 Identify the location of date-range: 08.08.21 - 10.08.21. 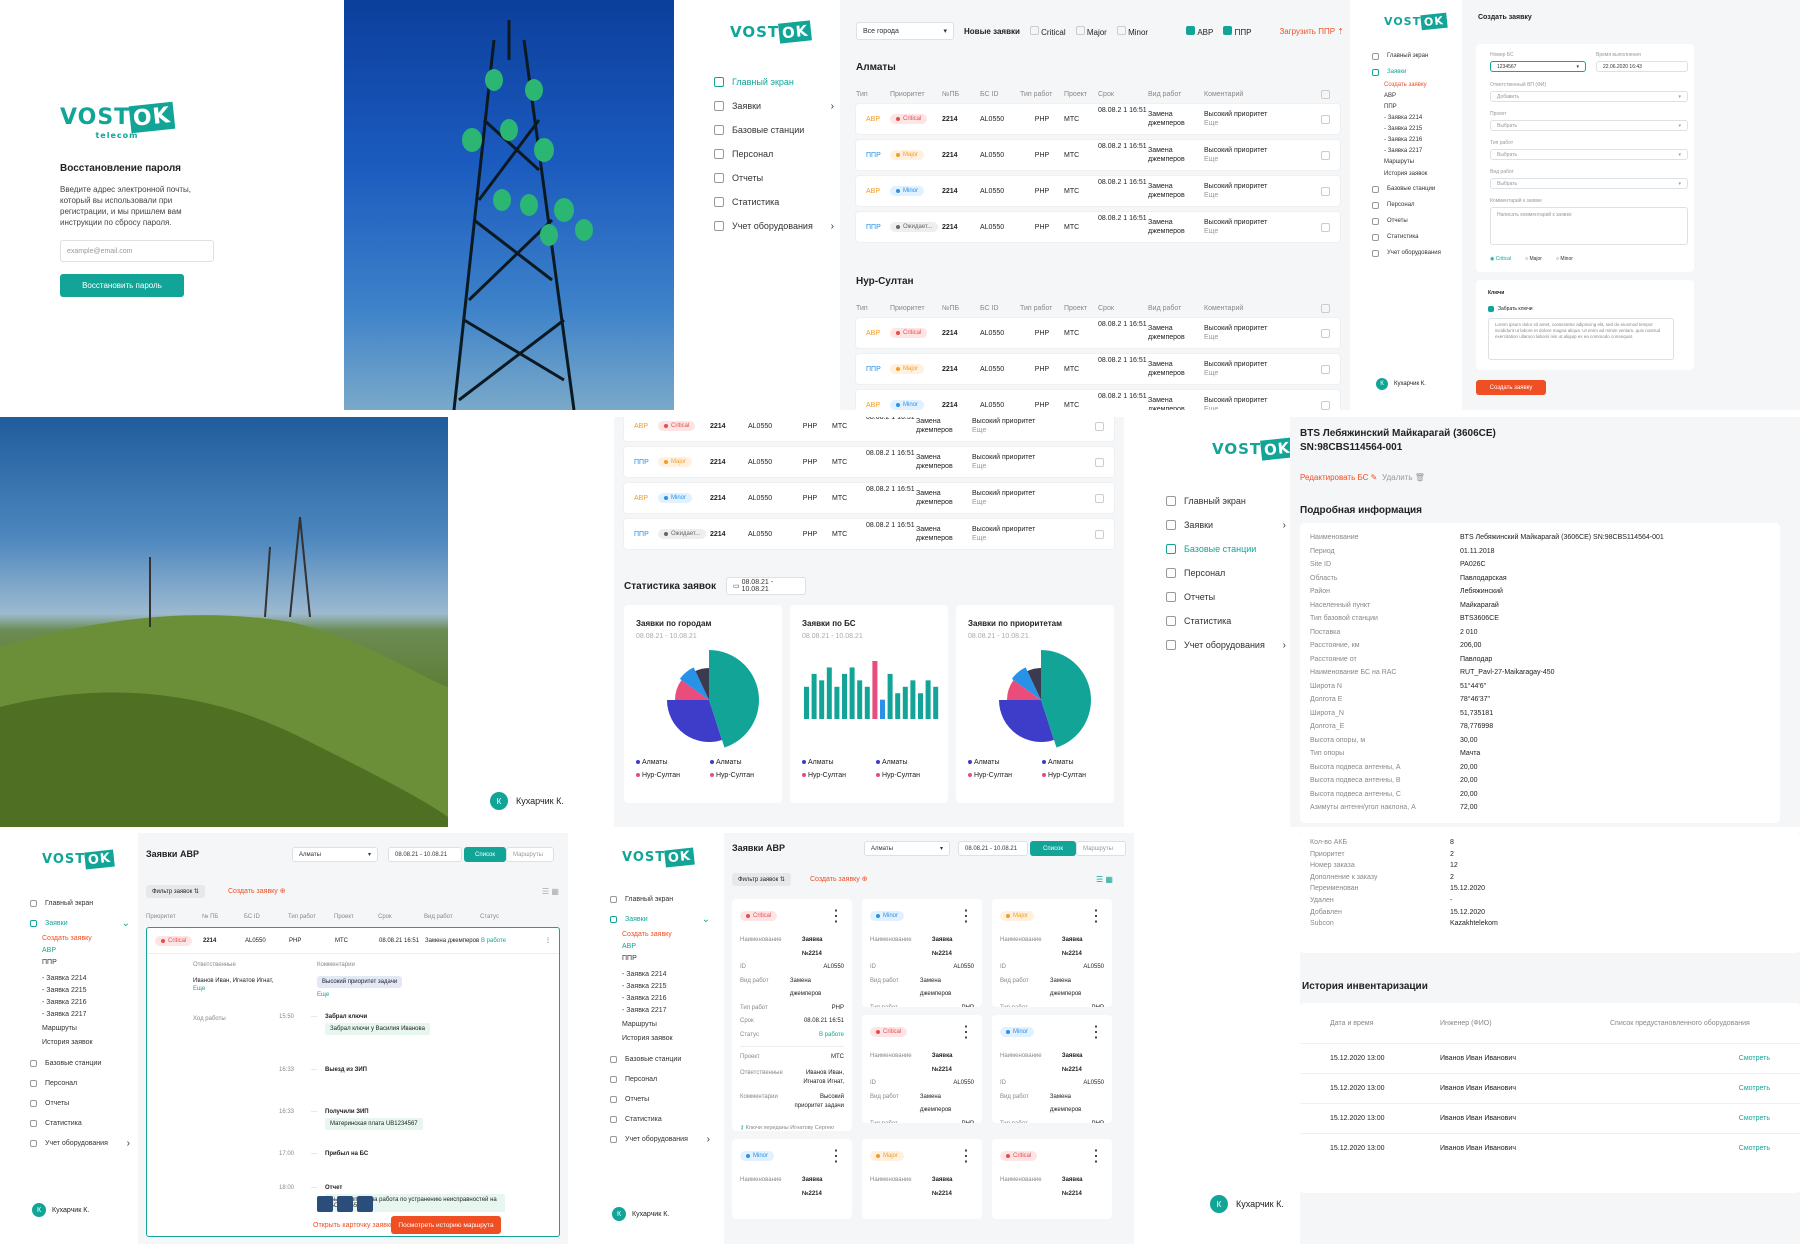
(993, 848).